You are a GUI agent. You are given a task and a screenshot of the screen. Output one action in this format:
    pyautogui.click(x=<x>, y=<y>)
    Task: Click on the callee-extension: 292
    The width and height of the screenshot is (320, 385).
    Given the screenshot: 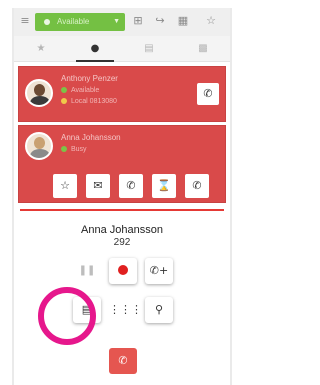 What is the action you would take?
    pyautogui.click(x=122, y=242)
    